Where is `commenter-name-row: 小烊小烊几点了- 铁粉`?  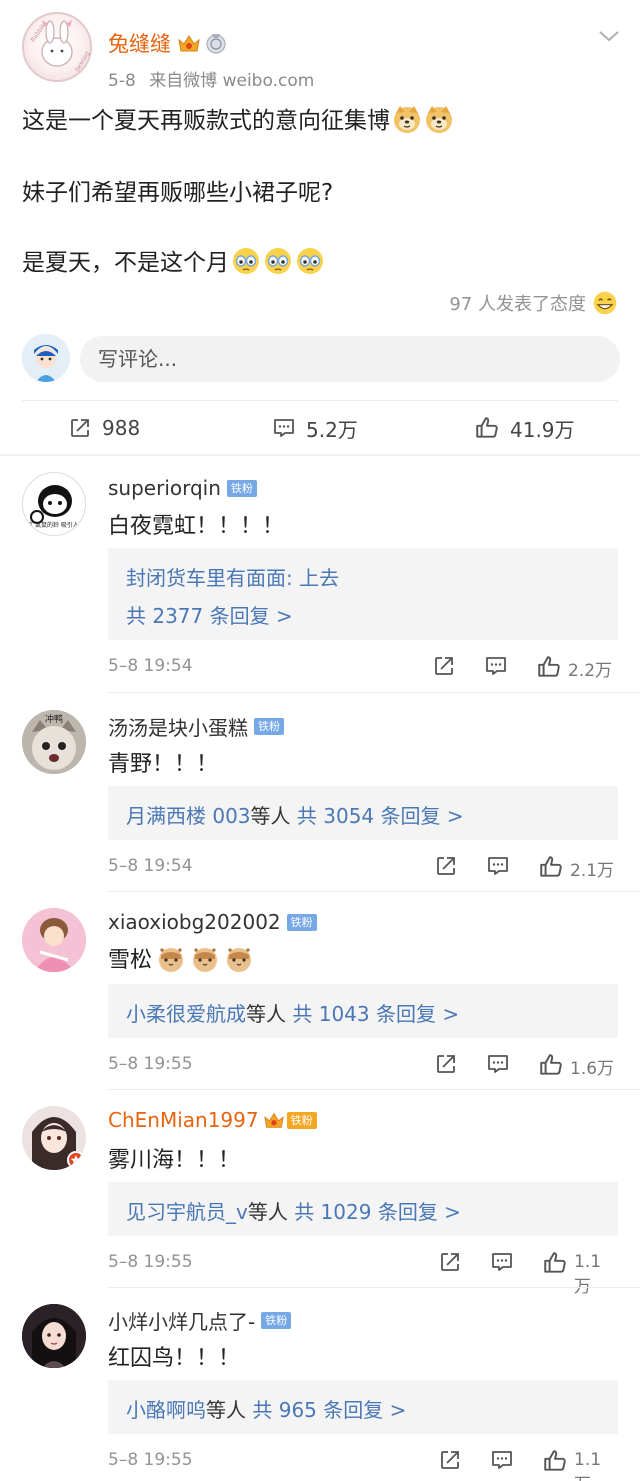
commenter-name-row: 小烊小烊几点了- 铁粉 is located at coordinates (200, 1320).